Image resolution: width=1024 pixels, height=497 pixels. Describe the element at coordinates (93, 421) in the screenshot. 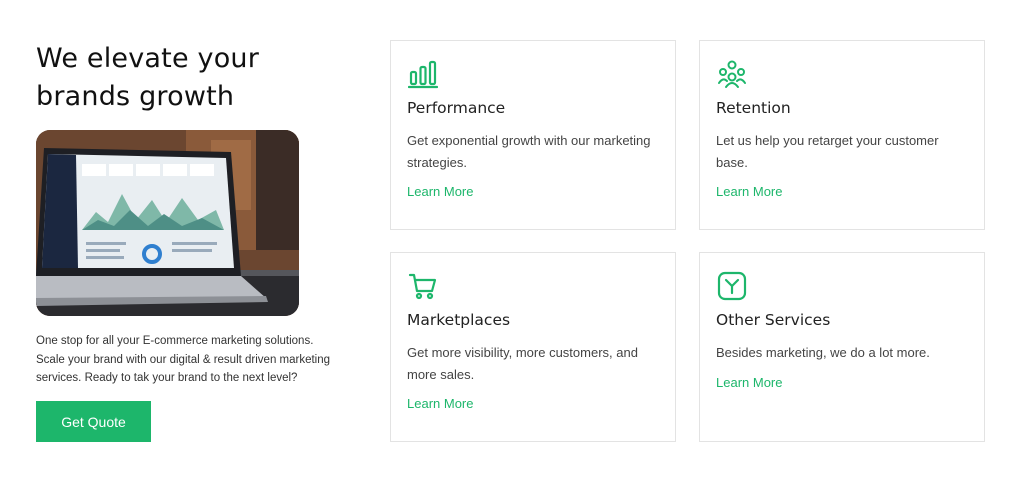

I see `get-quote-button: Get Quote` at that location.